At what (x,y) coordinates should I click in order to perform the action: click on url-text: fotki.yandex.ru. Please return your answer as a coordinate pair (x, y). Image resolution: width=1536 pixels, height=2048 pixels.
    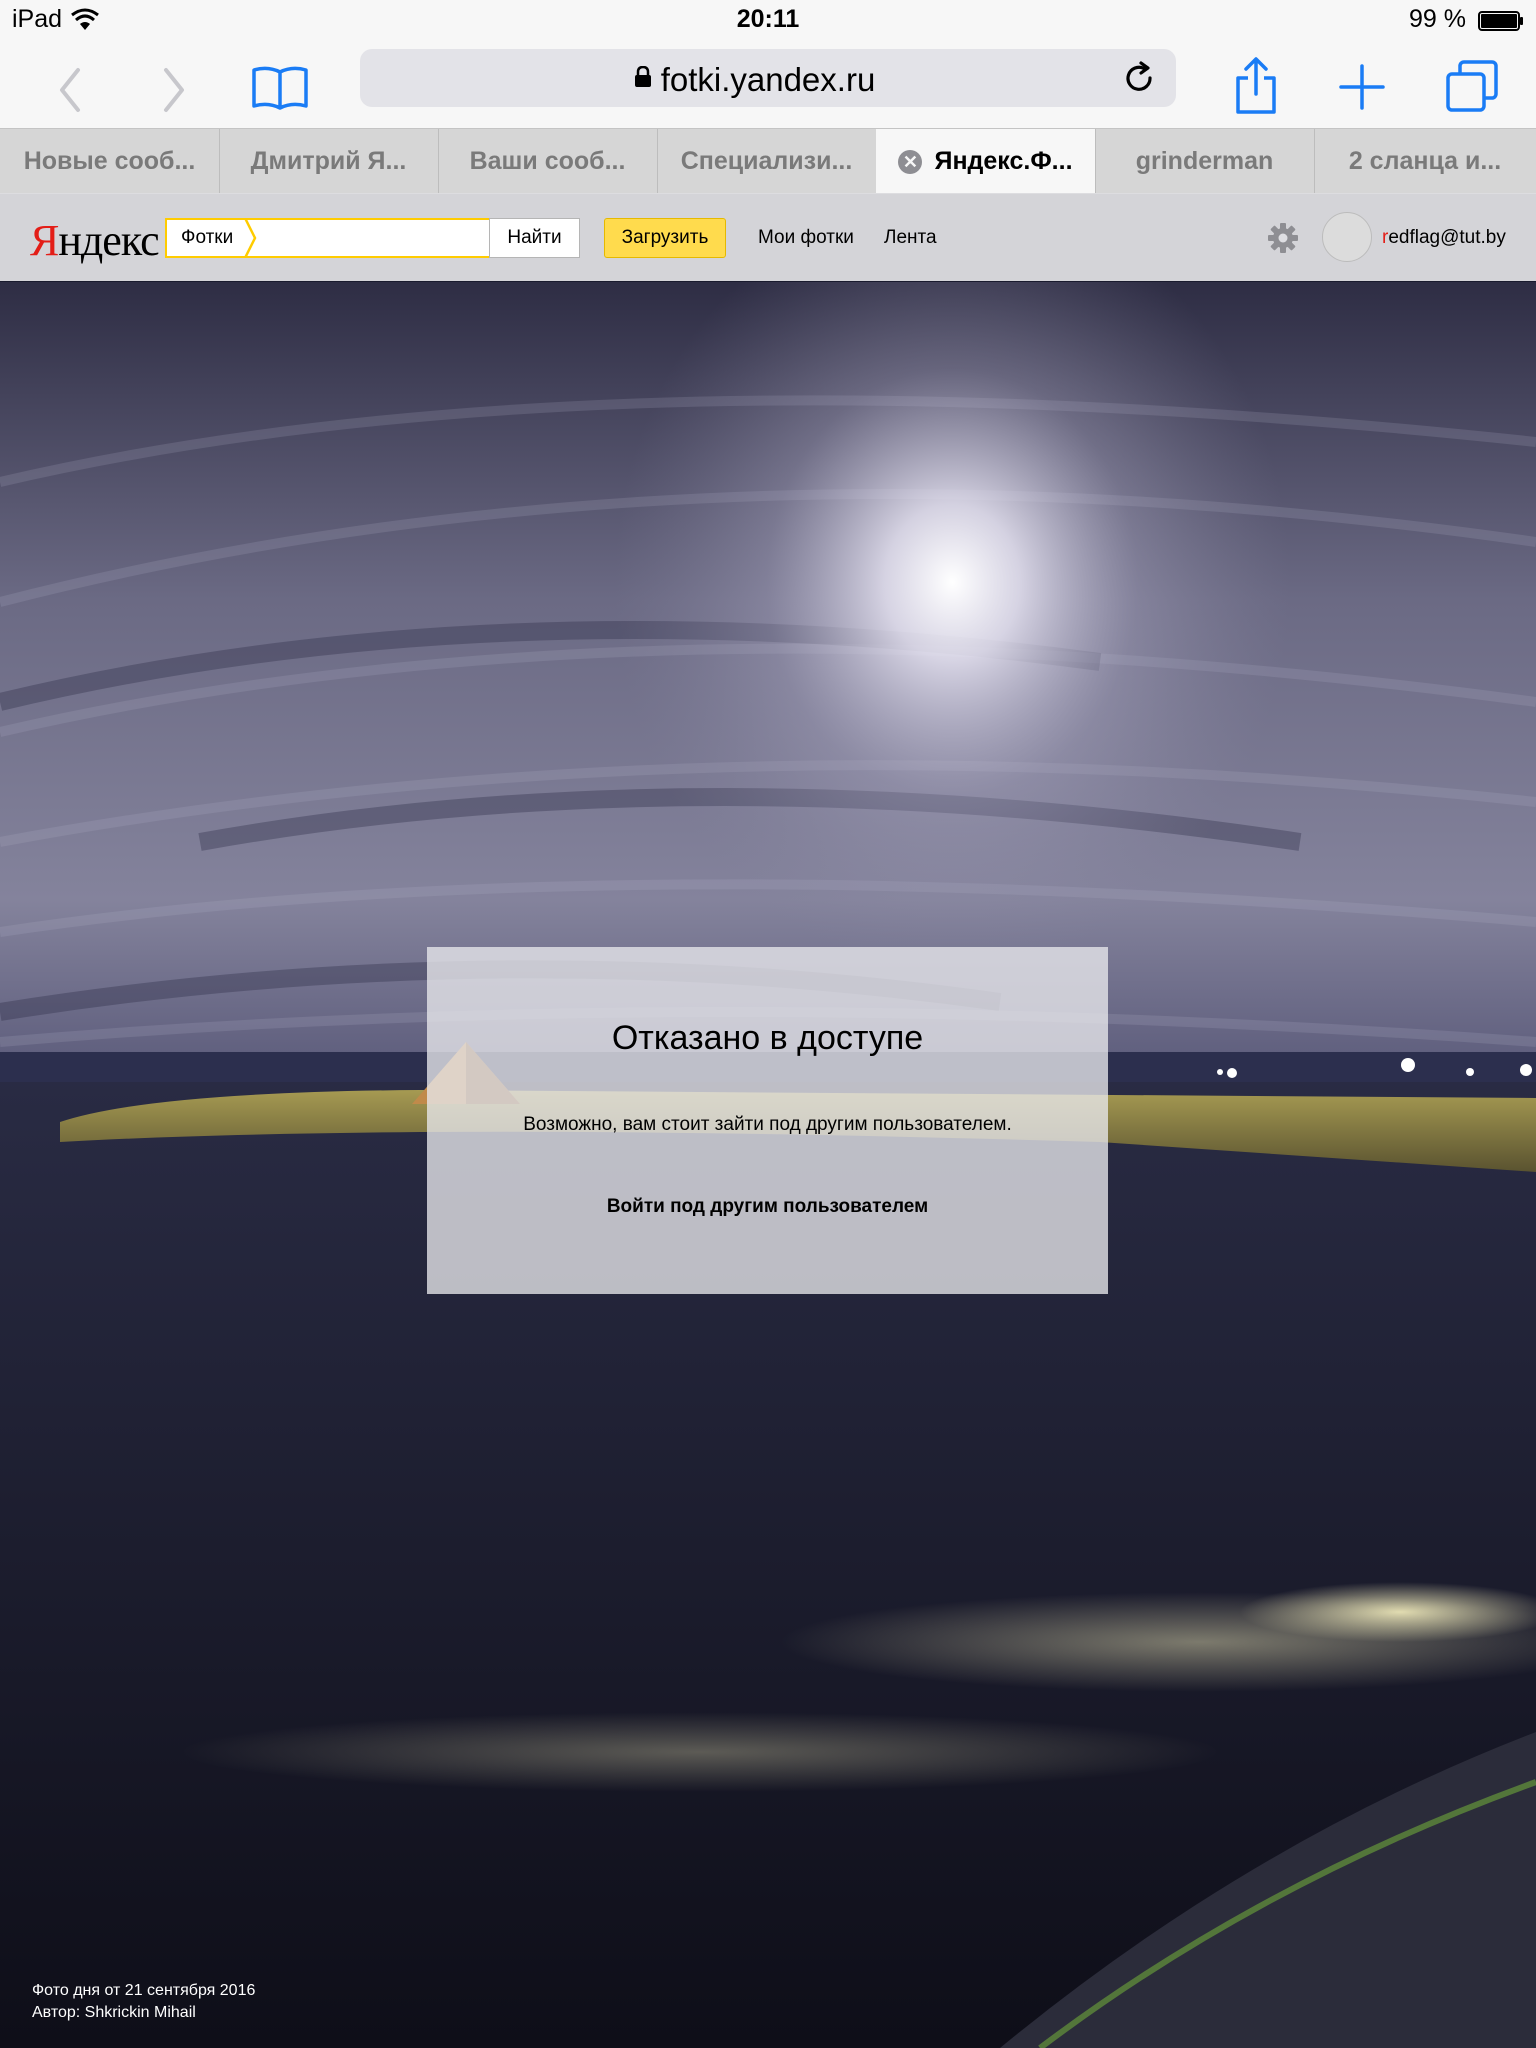
    Looking at the image, I should click on (768, 79).